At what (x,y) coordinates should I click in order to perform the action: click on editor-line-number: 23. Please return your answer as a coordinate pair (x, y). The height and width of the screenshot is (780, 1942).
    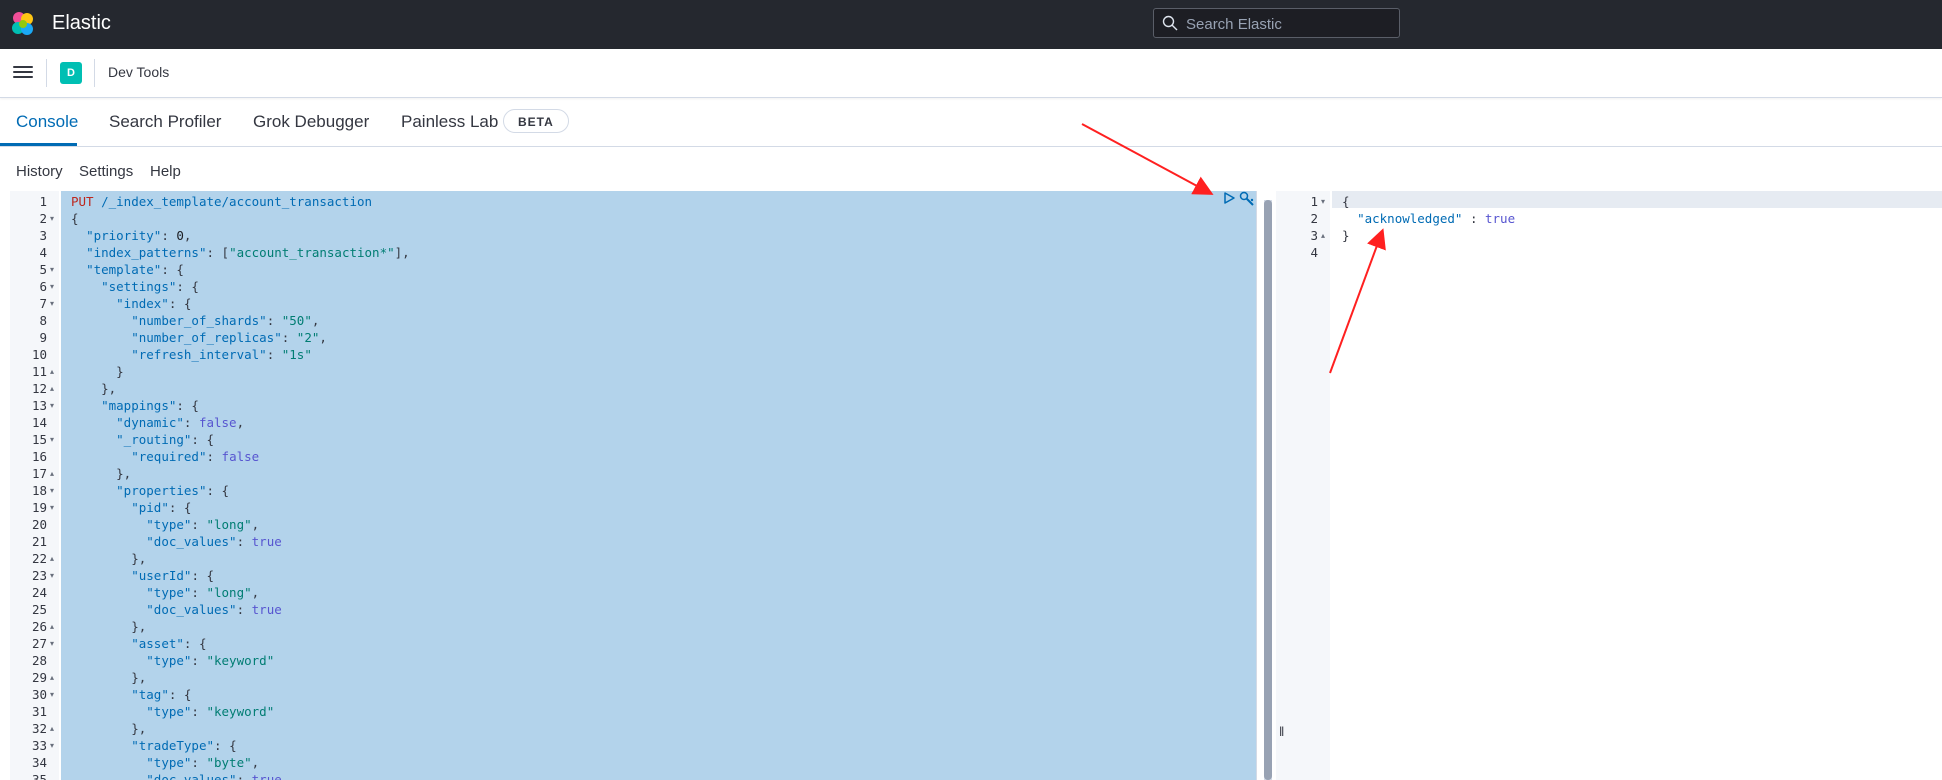
    Looking at the image, I should click on (39, 575).